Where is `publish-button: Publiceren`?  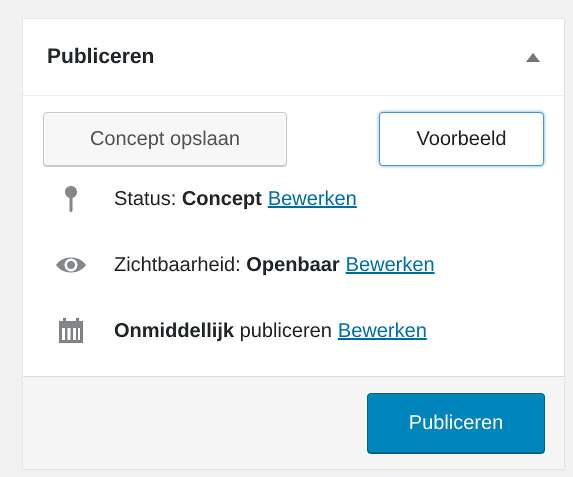
publish-button: Publiceren is located at coordinates (456, 423).